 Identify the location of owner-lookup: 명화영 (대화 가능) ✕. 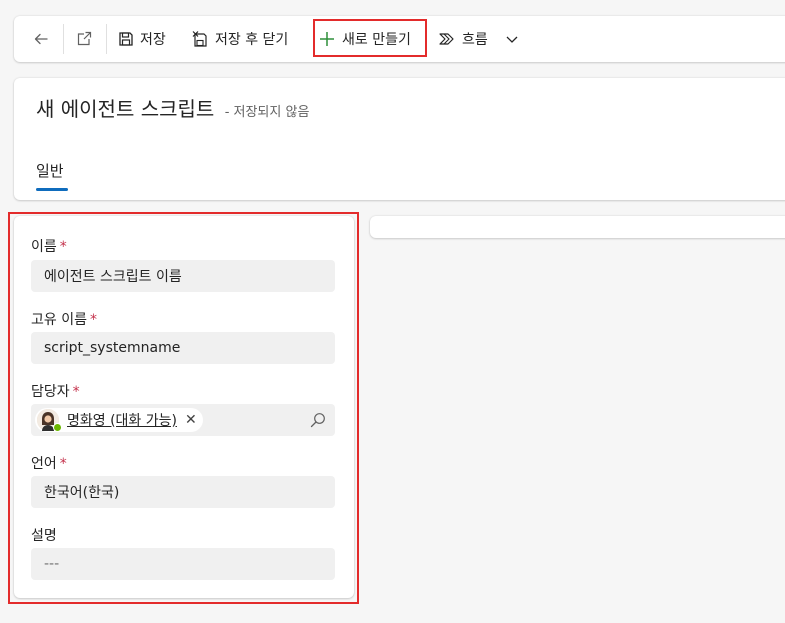
(183, 420).